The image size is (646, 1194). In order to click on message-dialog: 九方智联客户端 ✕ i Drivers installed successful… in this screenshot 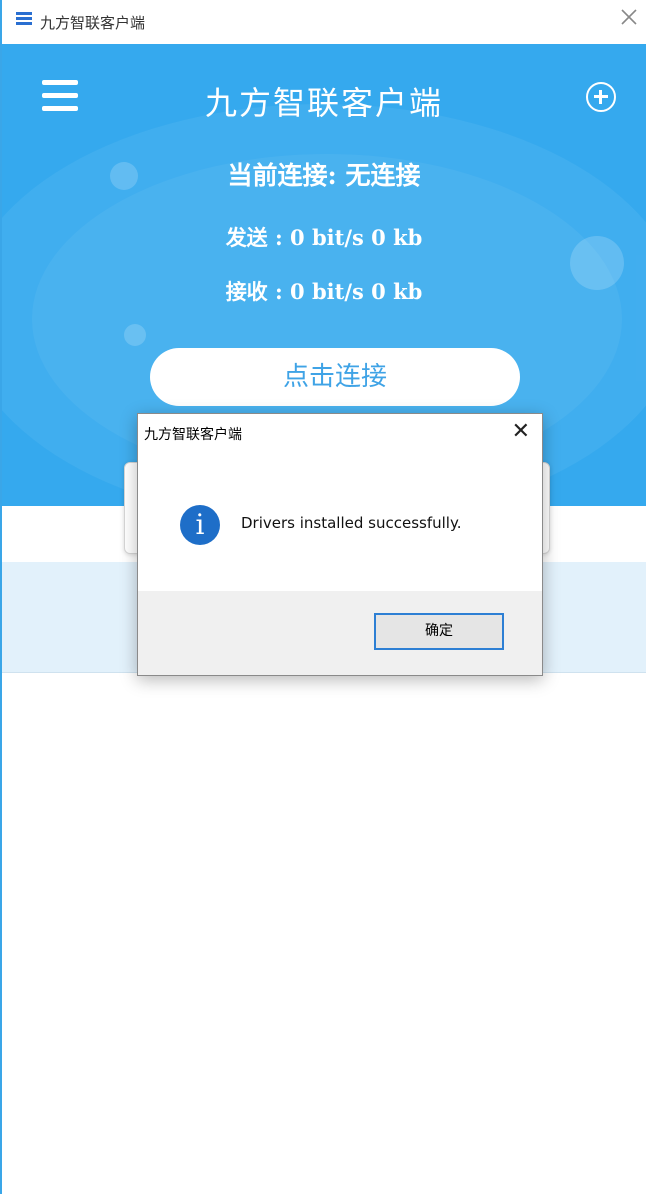, I will do `click(340, 544)`.